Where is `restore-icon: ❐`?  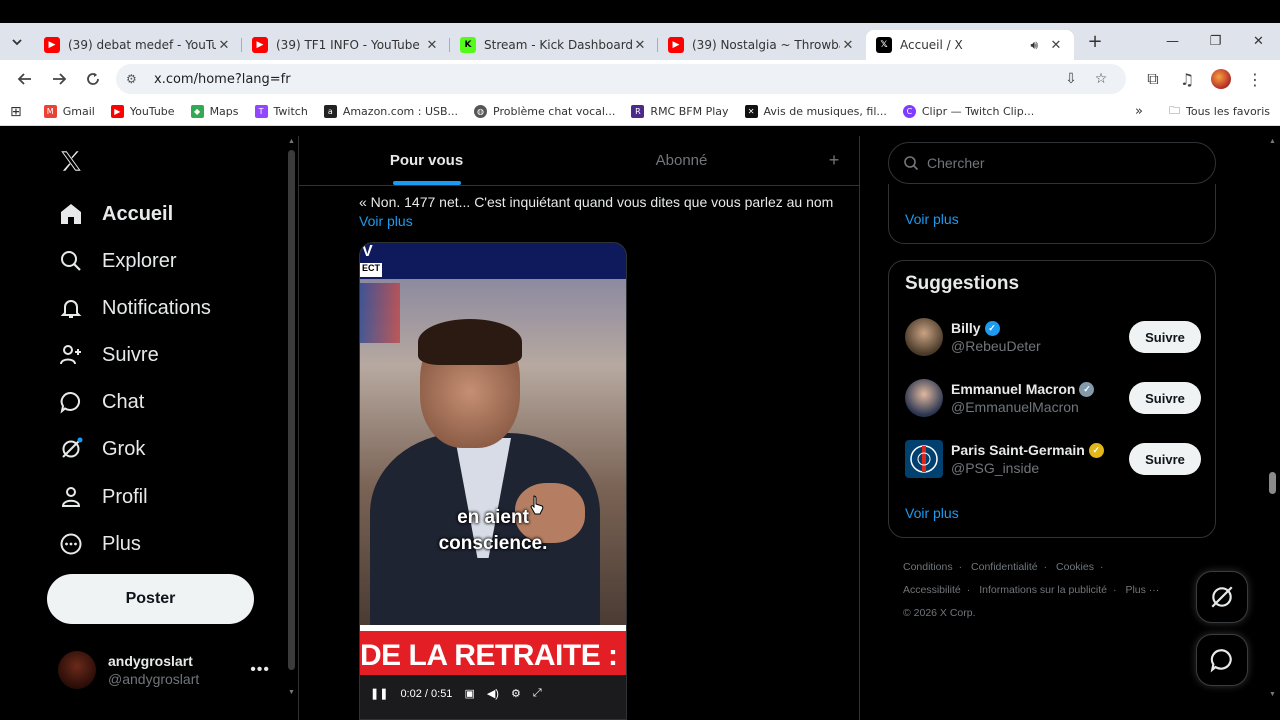 restore-icon: ❐ is located at coordinates (1215, 41).